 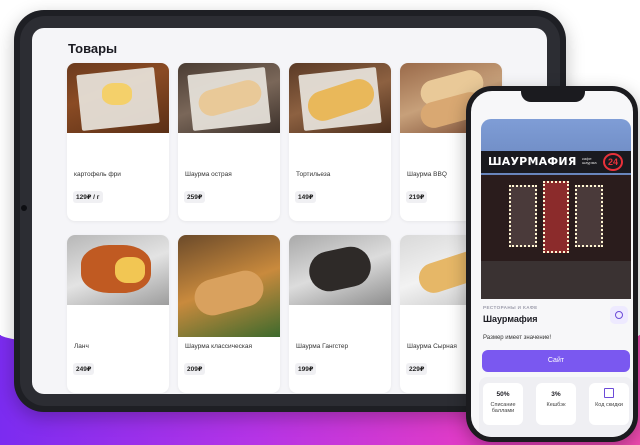 I want to click on product-price: 259₽, so click(x=195, y=197).